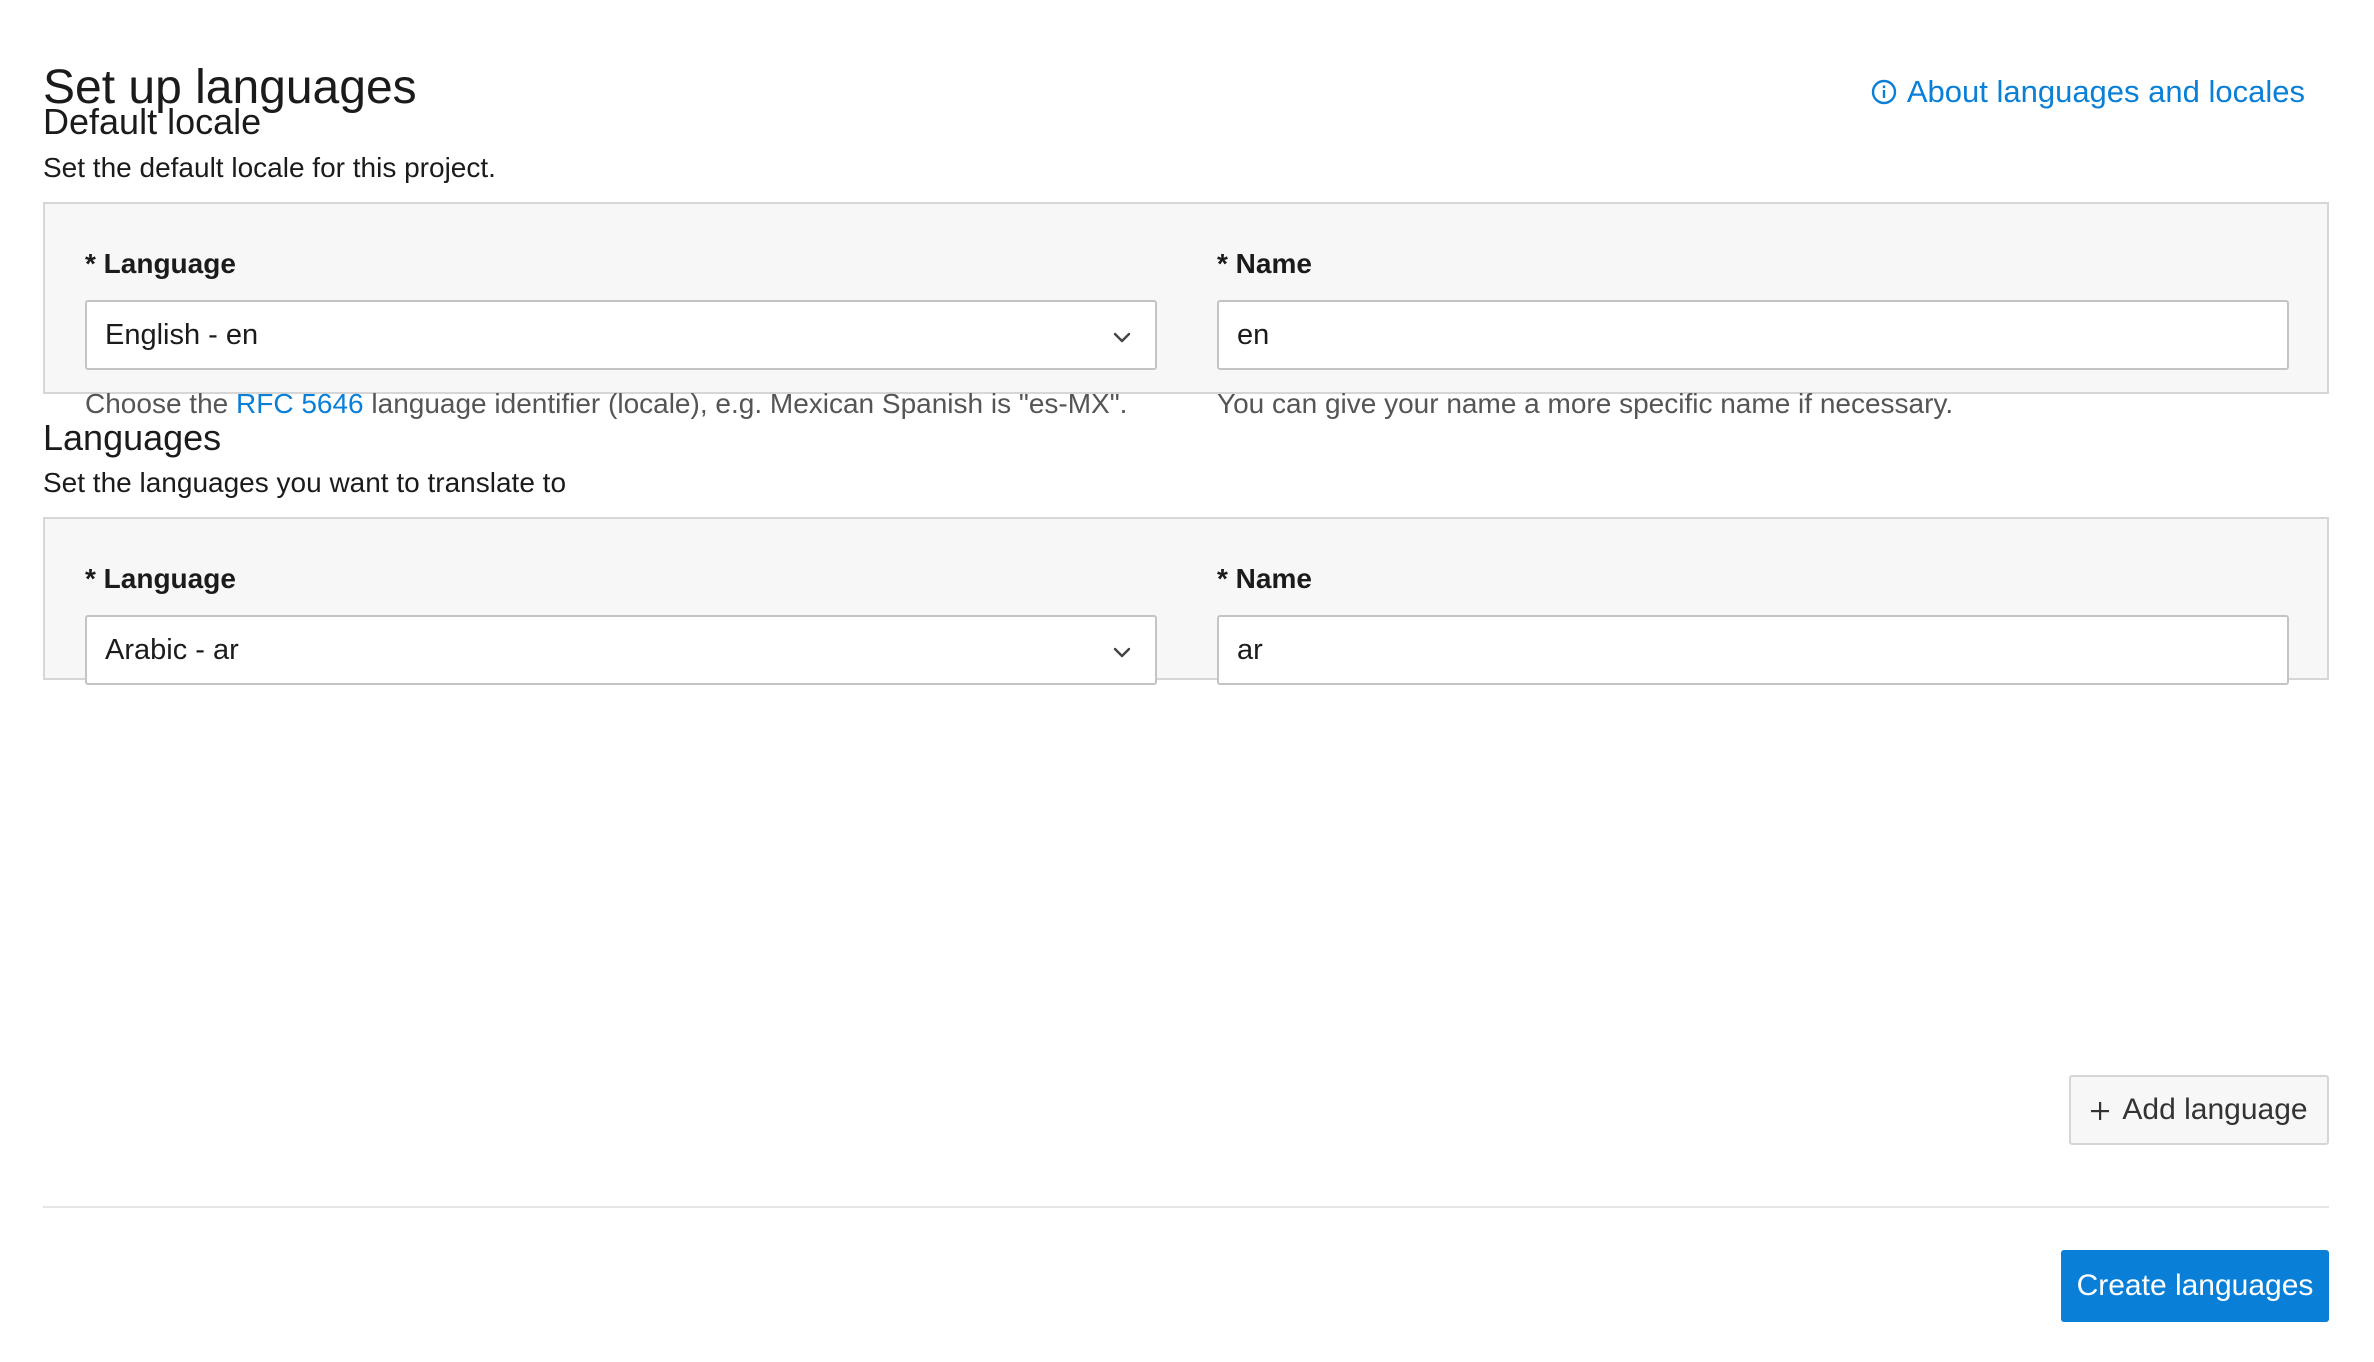 The image size is (2374, 1362). Describe the element at coordinates (621, 650) in the screenshot. I see `language-select: Arabic - ar` at that location.